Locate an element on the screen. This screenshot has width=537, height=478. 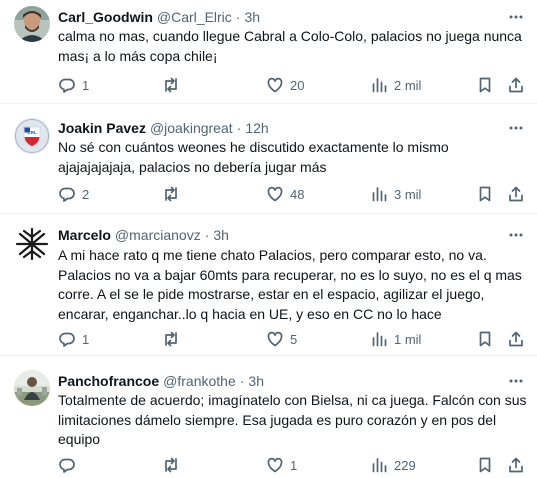
action-bar: 1 5 1 mil is located at coordinates (293, 339).